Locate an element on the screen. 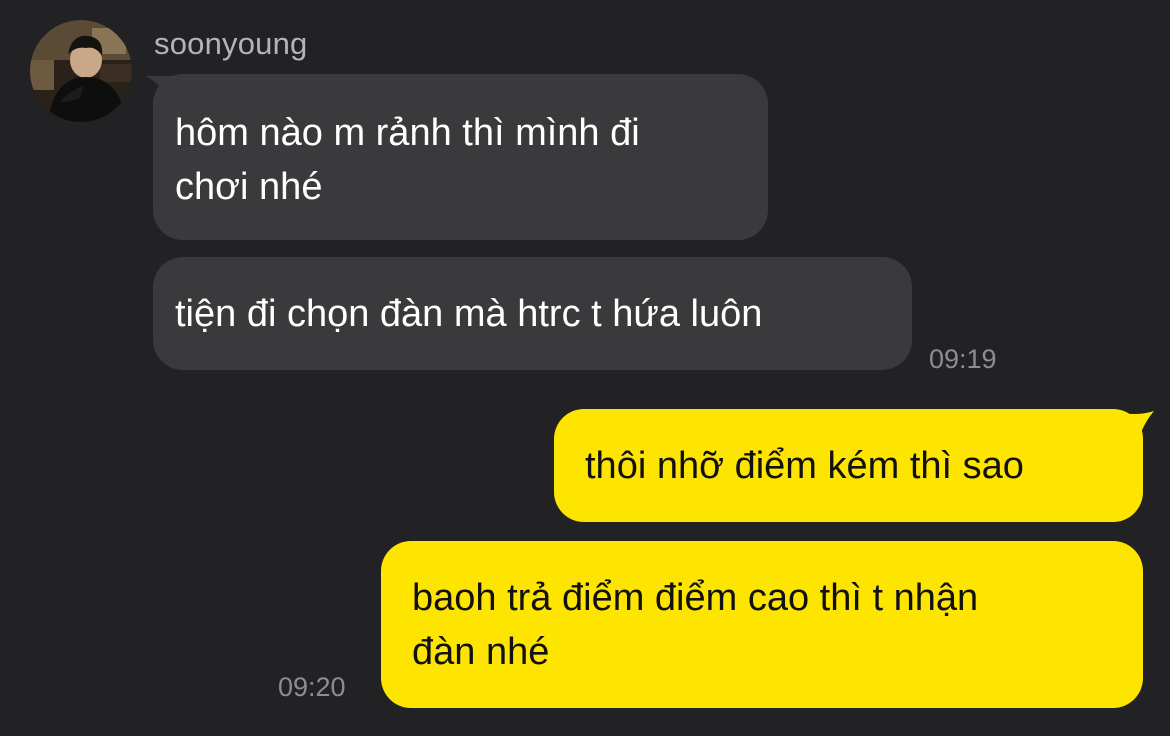  message-bubble-incoming: tiện đi chọn đàn mà htrc t hứa luôn is located at coordinates (532, 313).